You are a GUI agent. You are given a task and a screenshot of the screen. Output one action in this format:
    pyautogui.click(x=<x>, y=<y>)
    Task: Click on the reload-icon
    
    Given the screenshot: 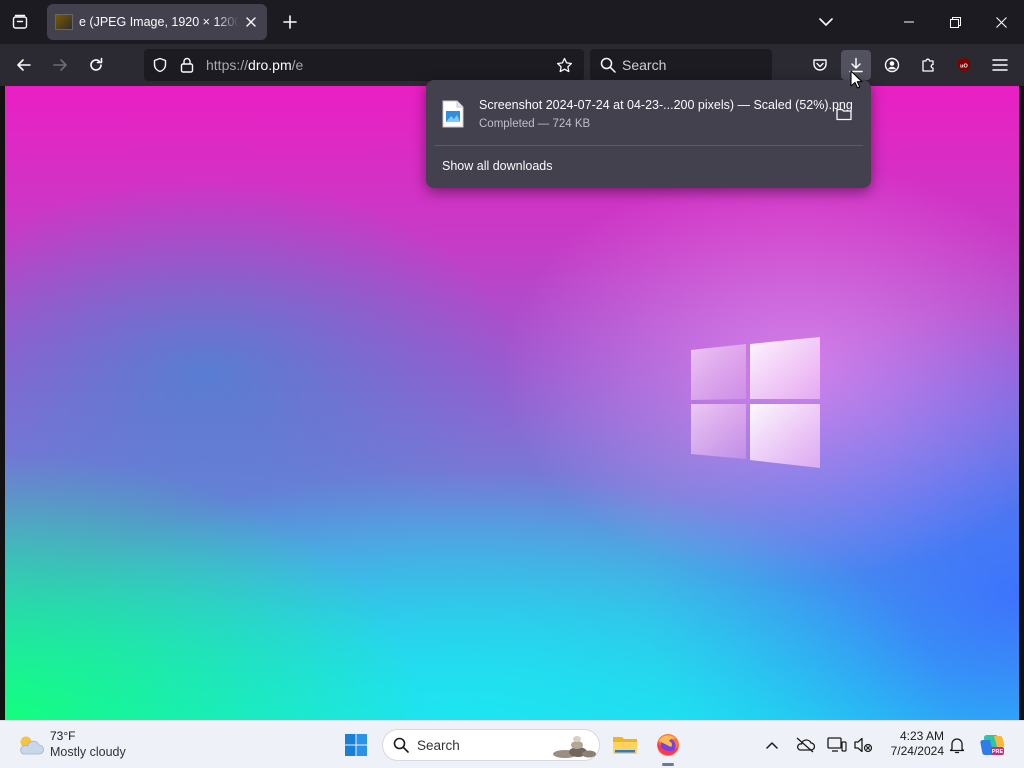 What is the action you would take?
    pyautogui.click(x=96, y=64)
    